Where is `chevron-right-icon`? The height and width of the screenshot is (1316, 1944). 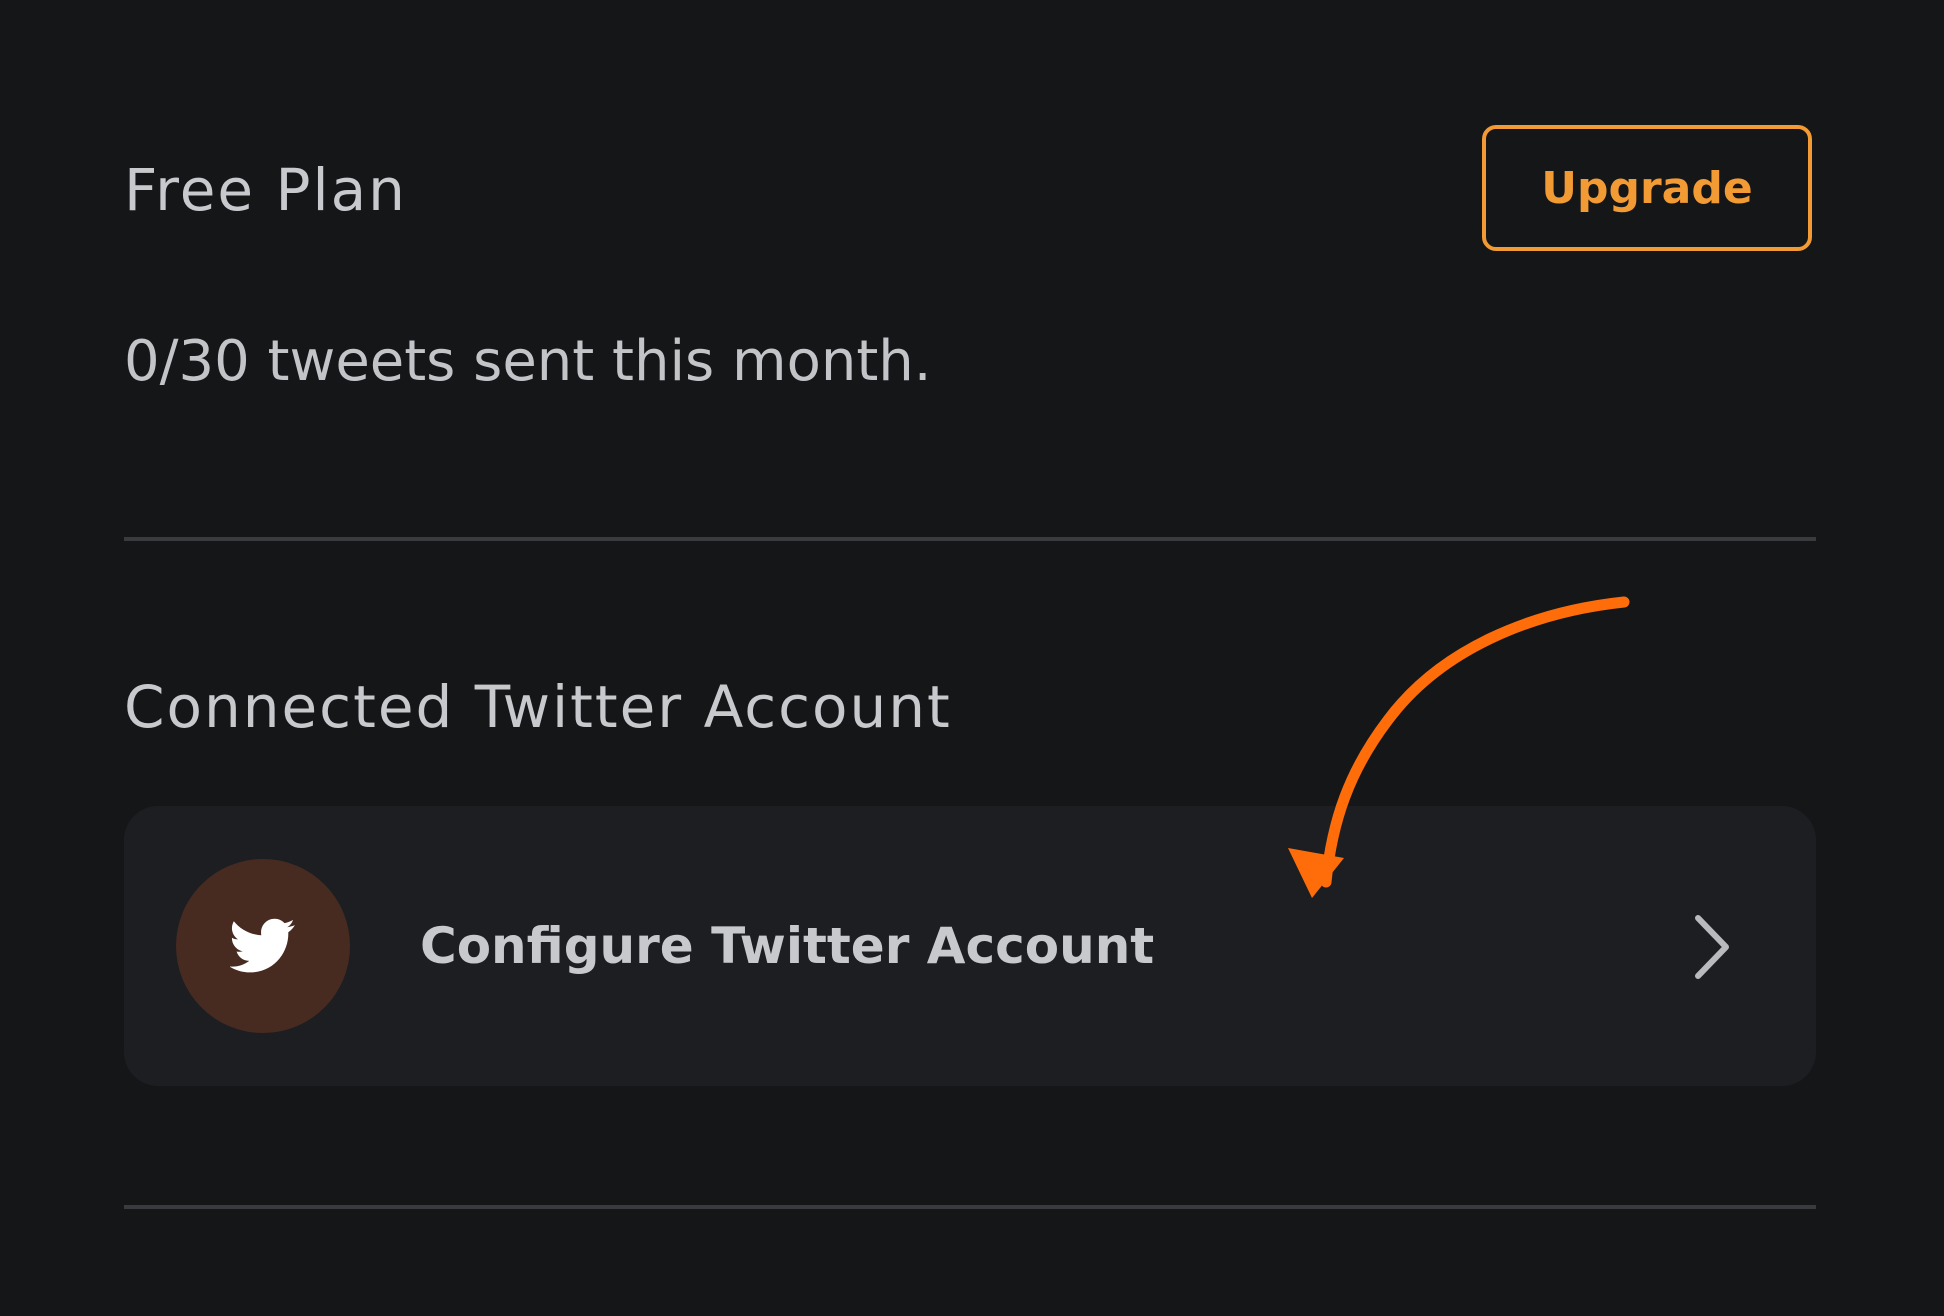 chevron-right-icon is located at coordinates (1712, 947).